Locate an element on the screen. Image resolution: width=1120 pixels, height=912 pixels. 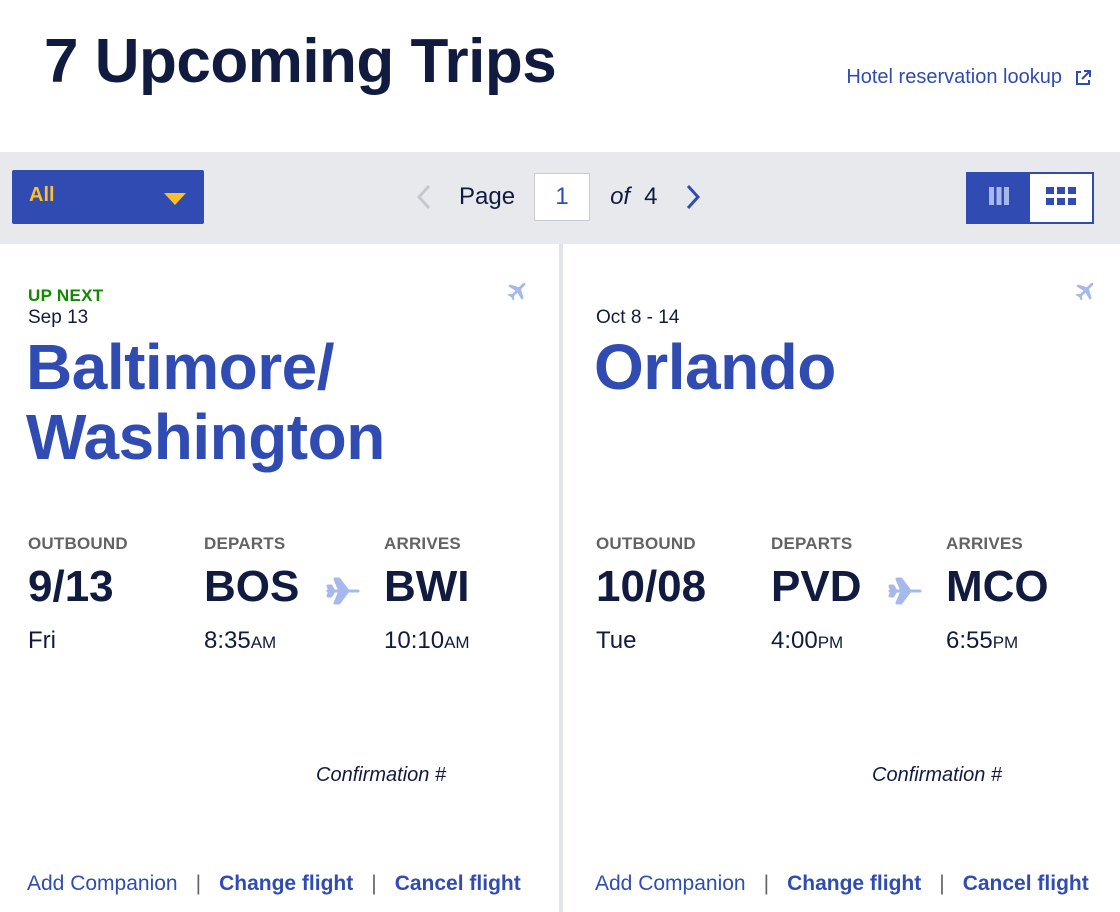
hotel-link-label: Hotel reservation lookup is located at coordinates (954, 77).